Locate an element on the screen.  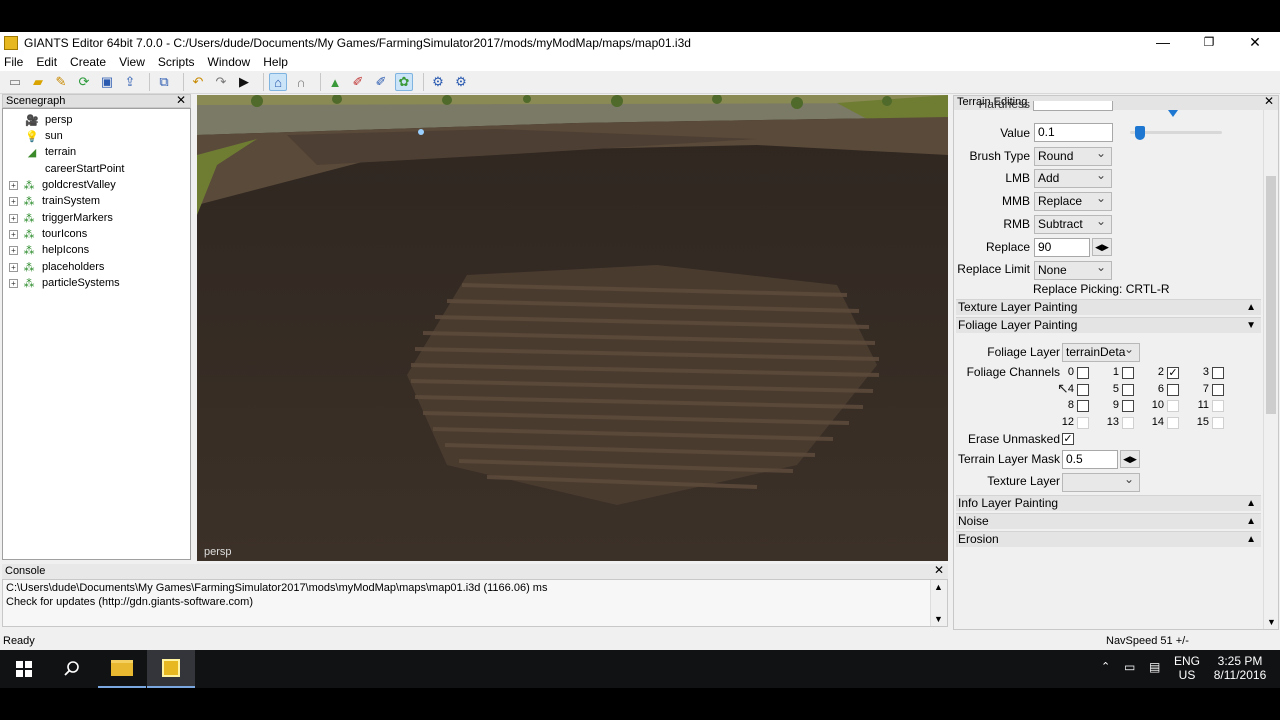
menu-edit: Edit is located at coordinates (46, 62).